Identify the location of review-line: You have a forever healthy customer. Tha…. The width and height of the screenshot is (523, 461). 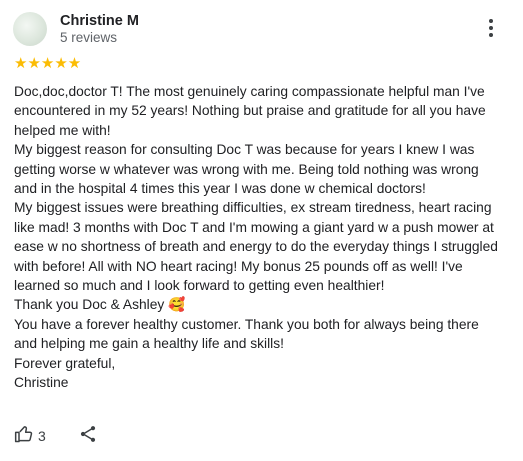
(246, 324).